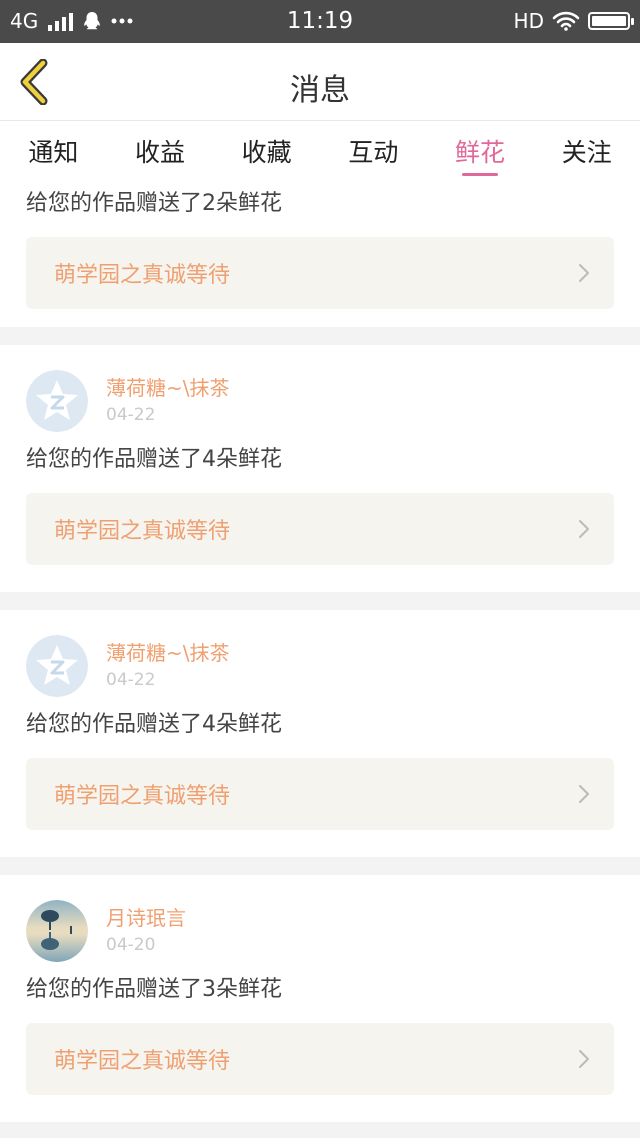  Describe the element at coordinates (320, 90) in the screenshot. I see `page-title: 消息` at that location.